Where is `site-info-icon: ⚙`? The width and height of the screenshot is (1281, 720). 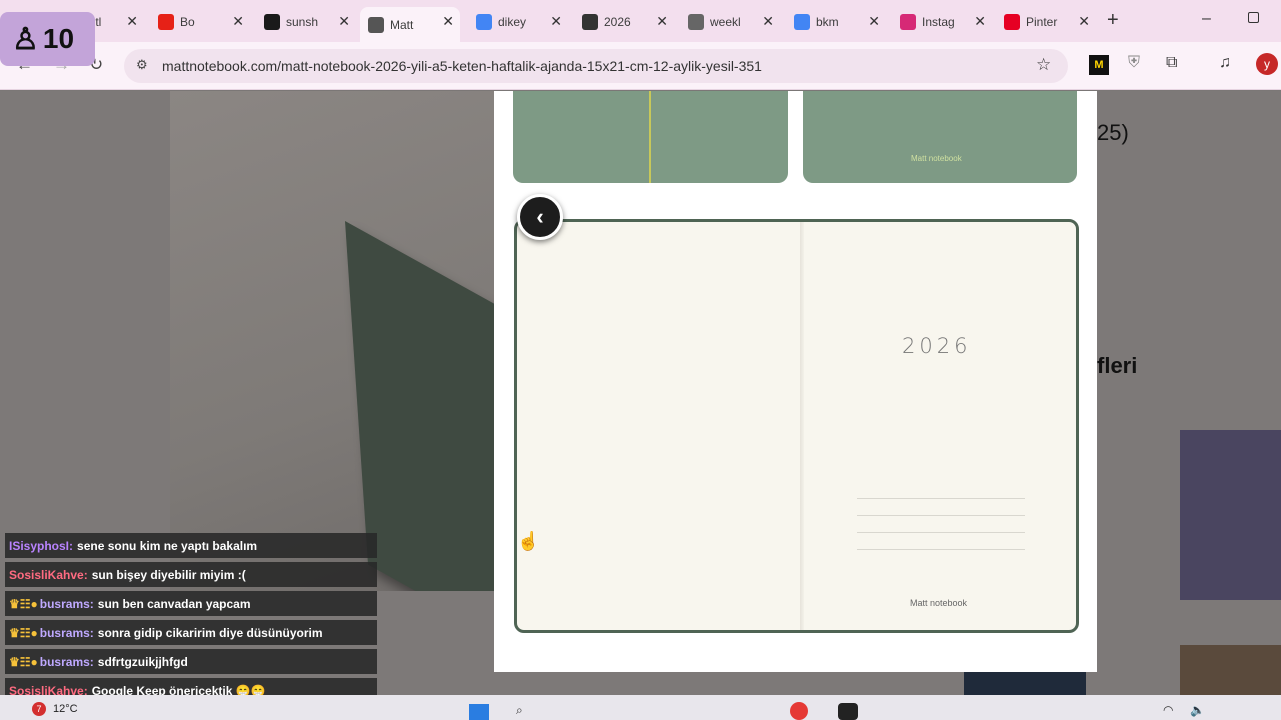 site-info-icon: ⚙ is located at coordinates (142, 65).